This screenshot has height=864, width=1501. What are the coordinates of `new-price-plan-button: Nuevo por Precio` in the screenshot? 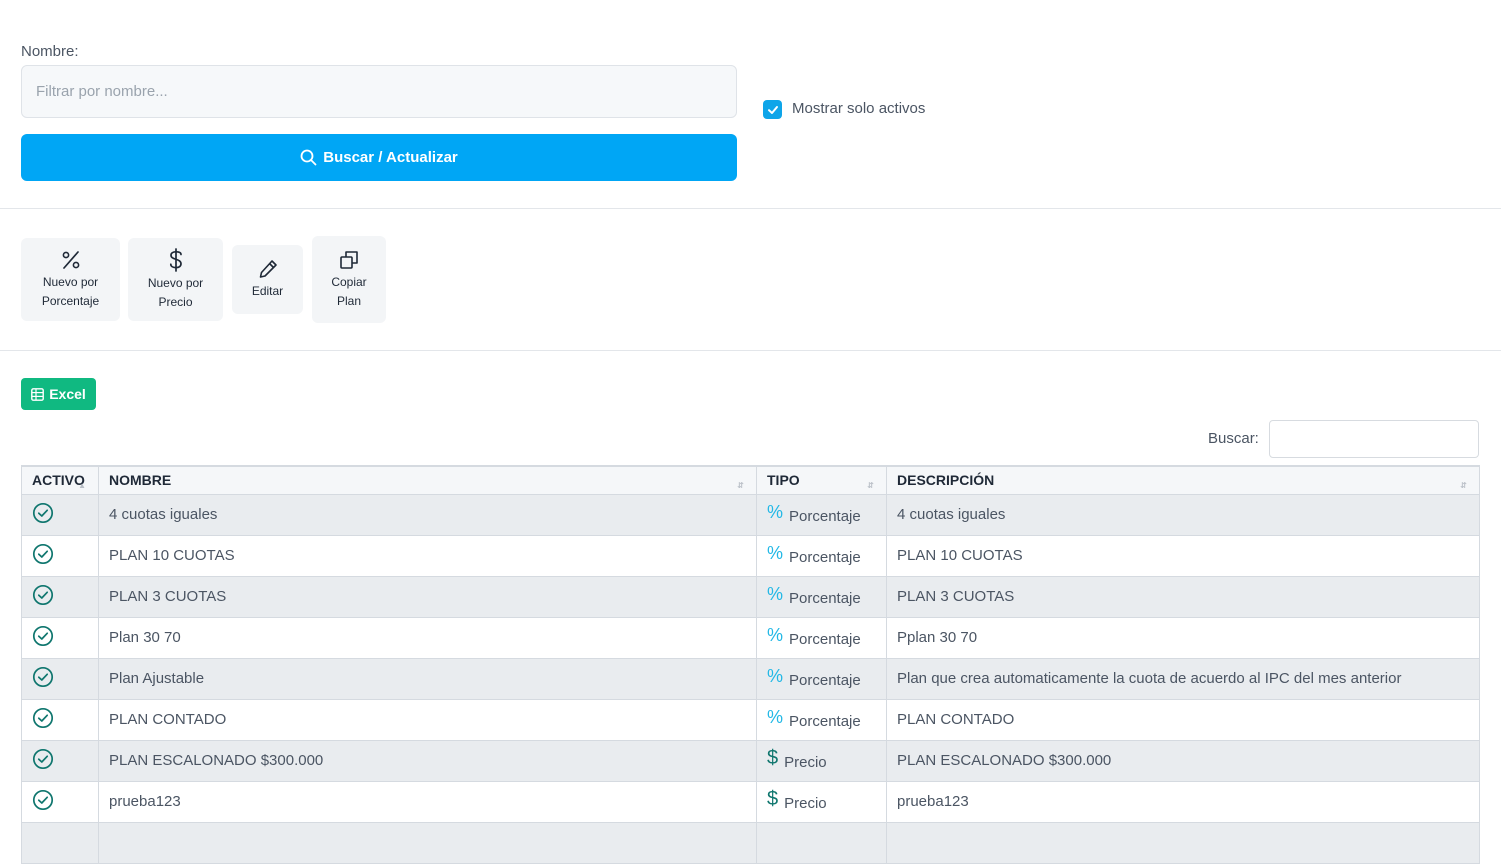 It's located at (175, 279).